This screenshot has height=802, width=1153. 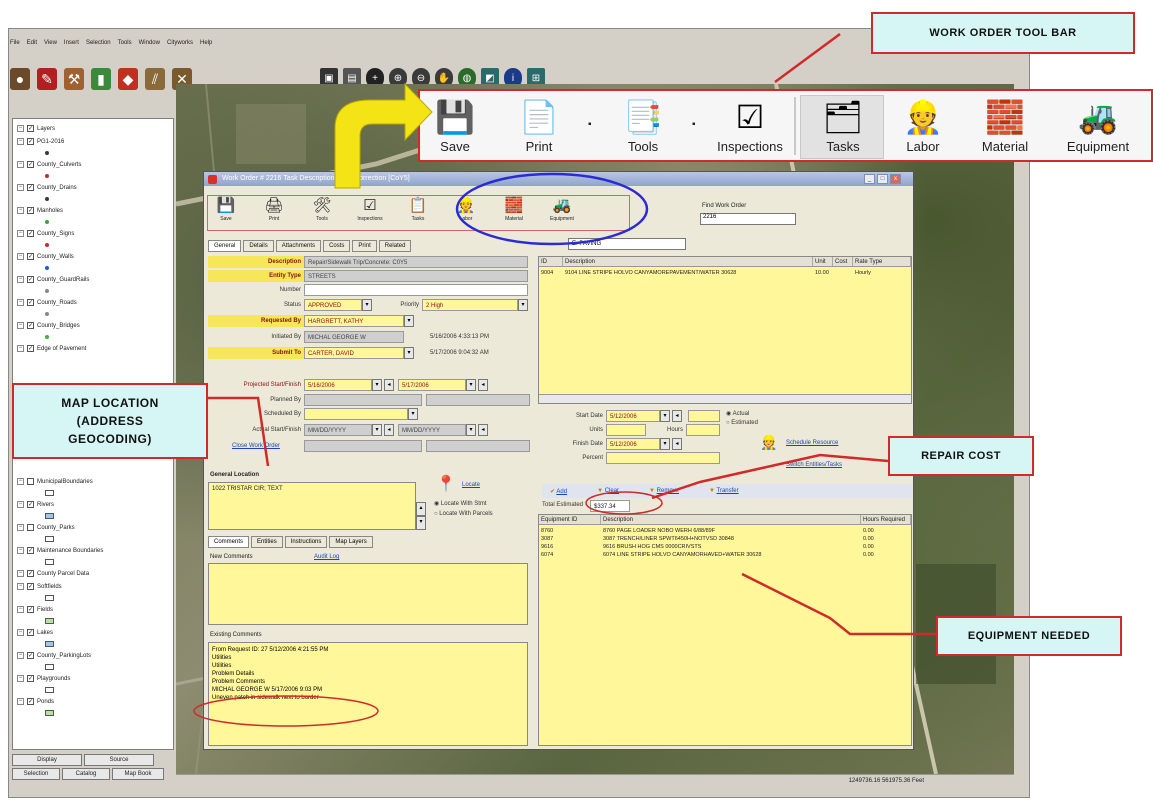 What do you see at coordinates (1003, 33) in the screenshot?
I see `callout-toolbar: WORK ORDER TOOL BAR` at bounding box center [1003, 33].